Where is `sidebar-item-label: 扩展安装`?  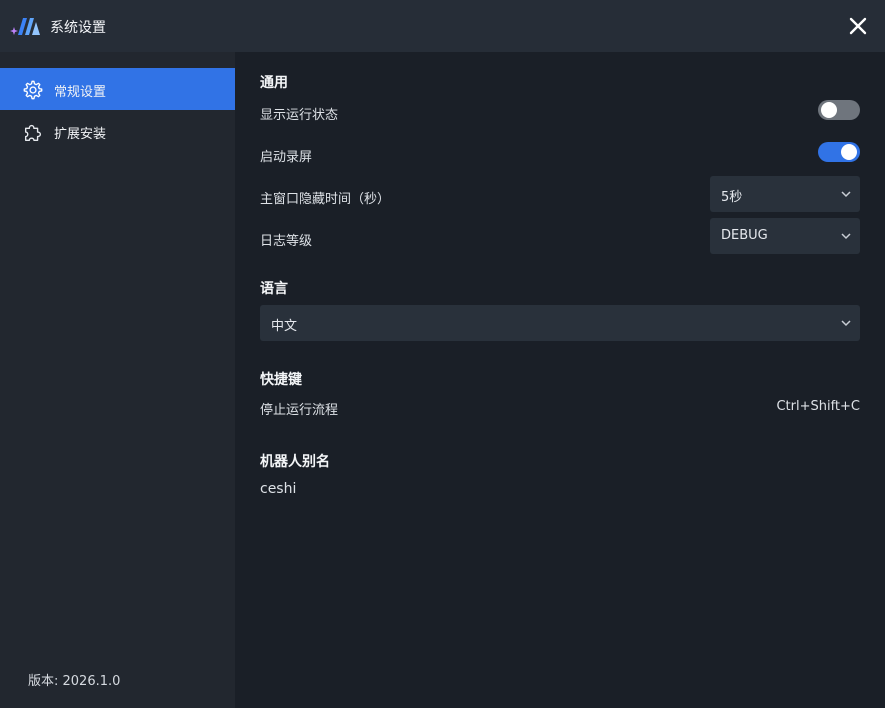 sidebar-item-label: 扩展安装 is located at coordinates (80, 134).